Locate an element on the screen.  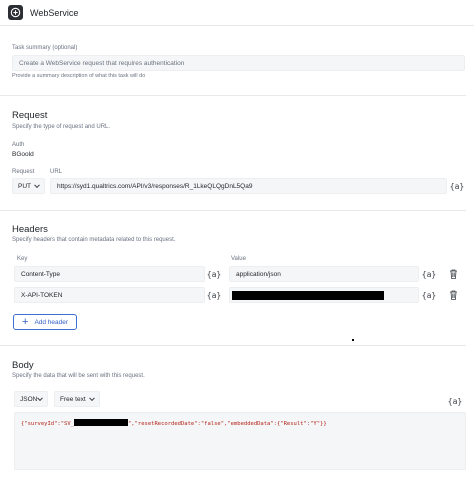
header-key-input: Content-Type is located at coordinates (109, 274).